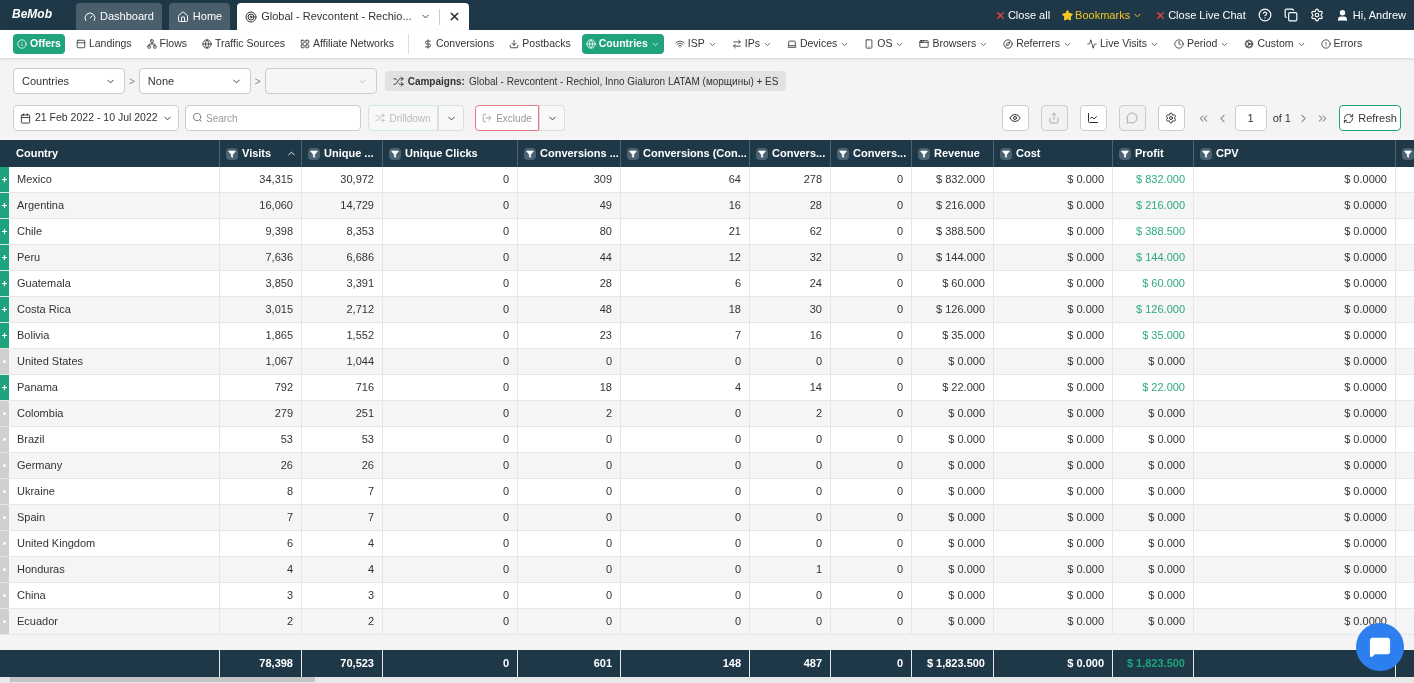  What do you see at coordinates (1370, 118) in the screenshot?
I see `refresh-button: Refresh` at bounding box center [1370, 118].